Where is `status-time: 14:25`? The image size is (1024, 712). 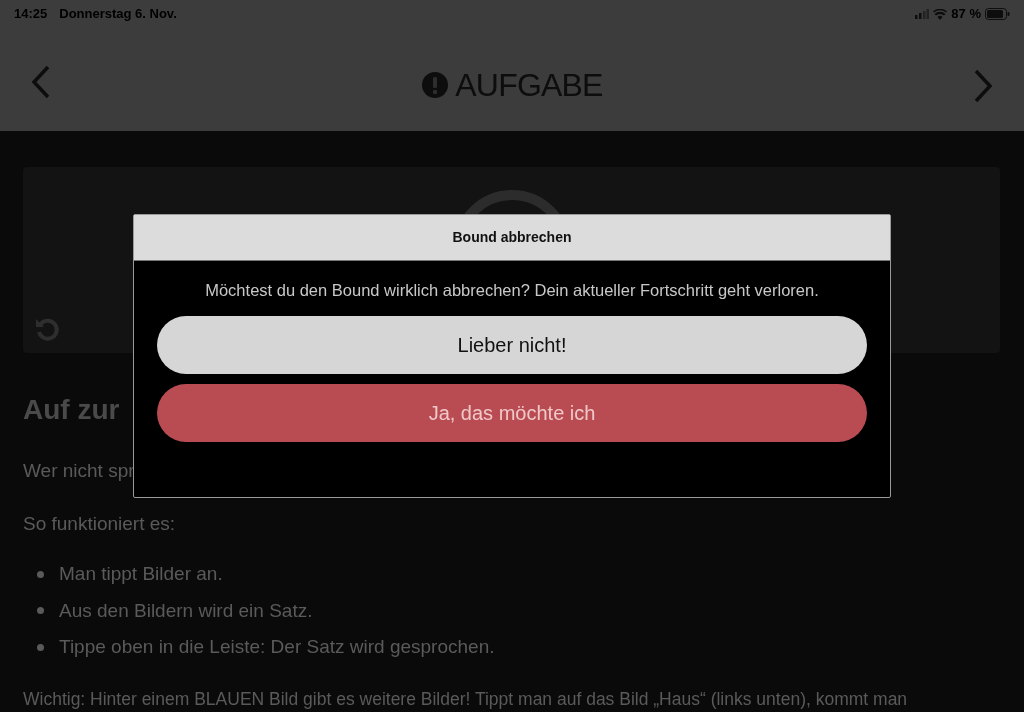
status-time: 14:25 is located at coordinates (31, 14).